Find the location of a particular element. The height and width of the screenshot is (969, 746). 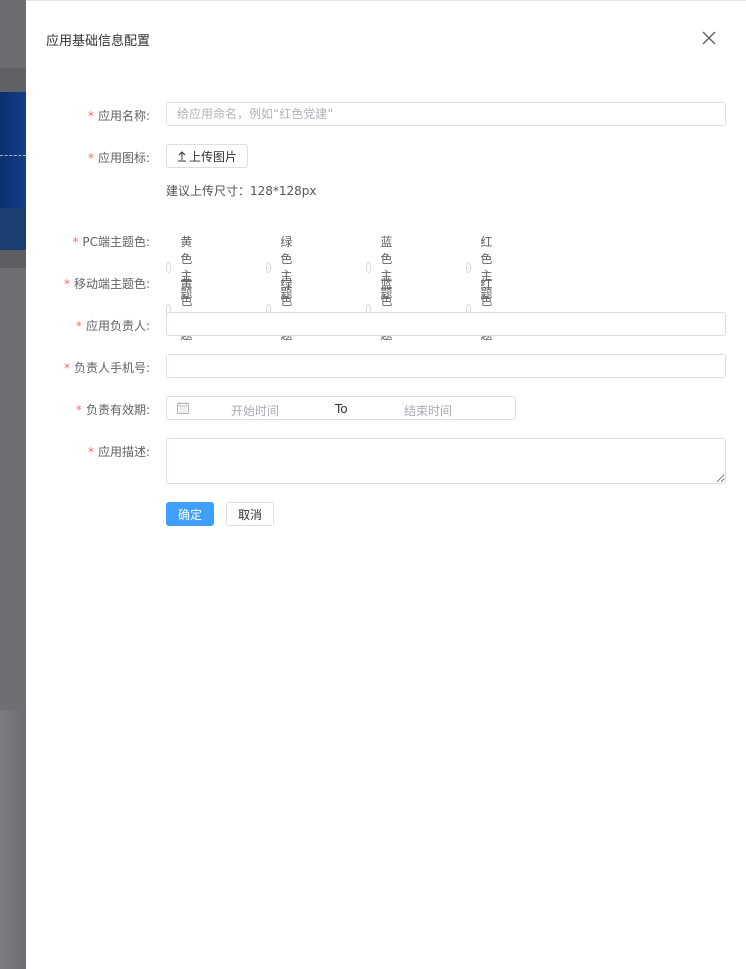

start-date-placeholder: 开始时间 is located at coordinates (255, 410).